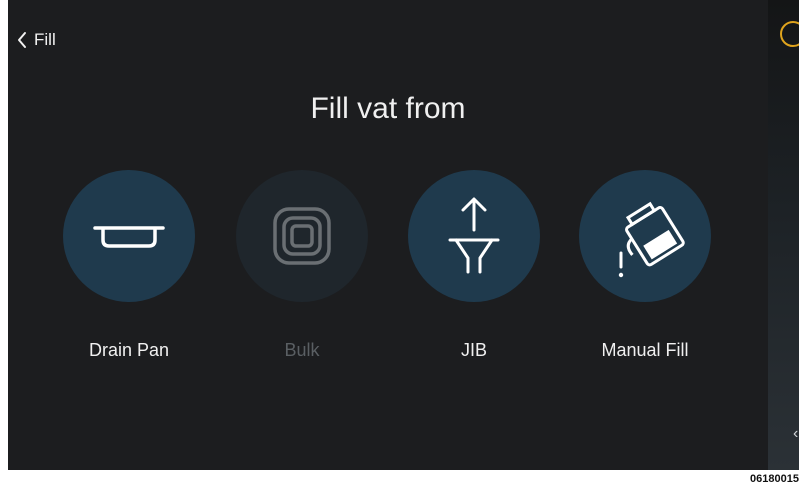  I want to click on option-bulk-label: Bulk, so click(302, 350).